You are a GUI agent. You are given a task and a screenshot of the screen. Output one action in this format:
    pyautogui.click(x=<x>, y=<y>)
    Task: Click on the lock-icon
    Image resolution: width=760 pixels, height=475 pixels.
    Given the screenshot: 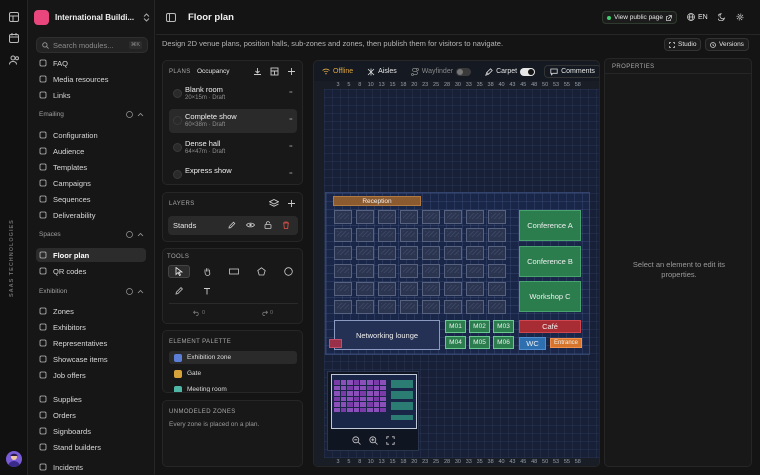 What is the action you would take?
    pyautogui.click(x=268, y=225)
    